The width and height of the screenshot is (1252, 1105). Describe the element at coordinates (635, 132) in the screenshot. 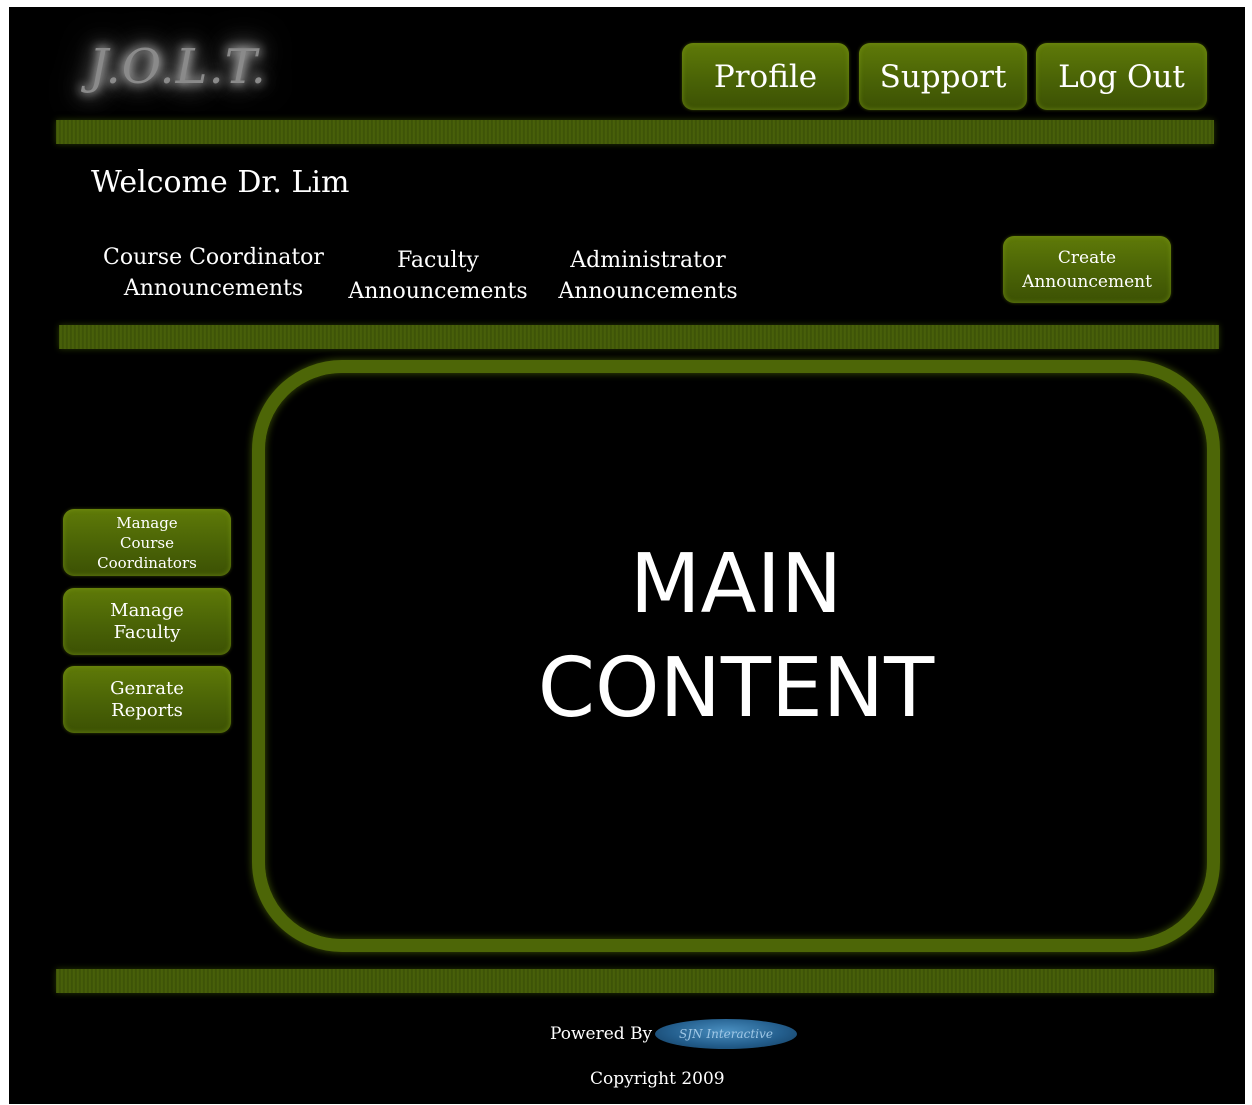

I see `top-divider` at that location.